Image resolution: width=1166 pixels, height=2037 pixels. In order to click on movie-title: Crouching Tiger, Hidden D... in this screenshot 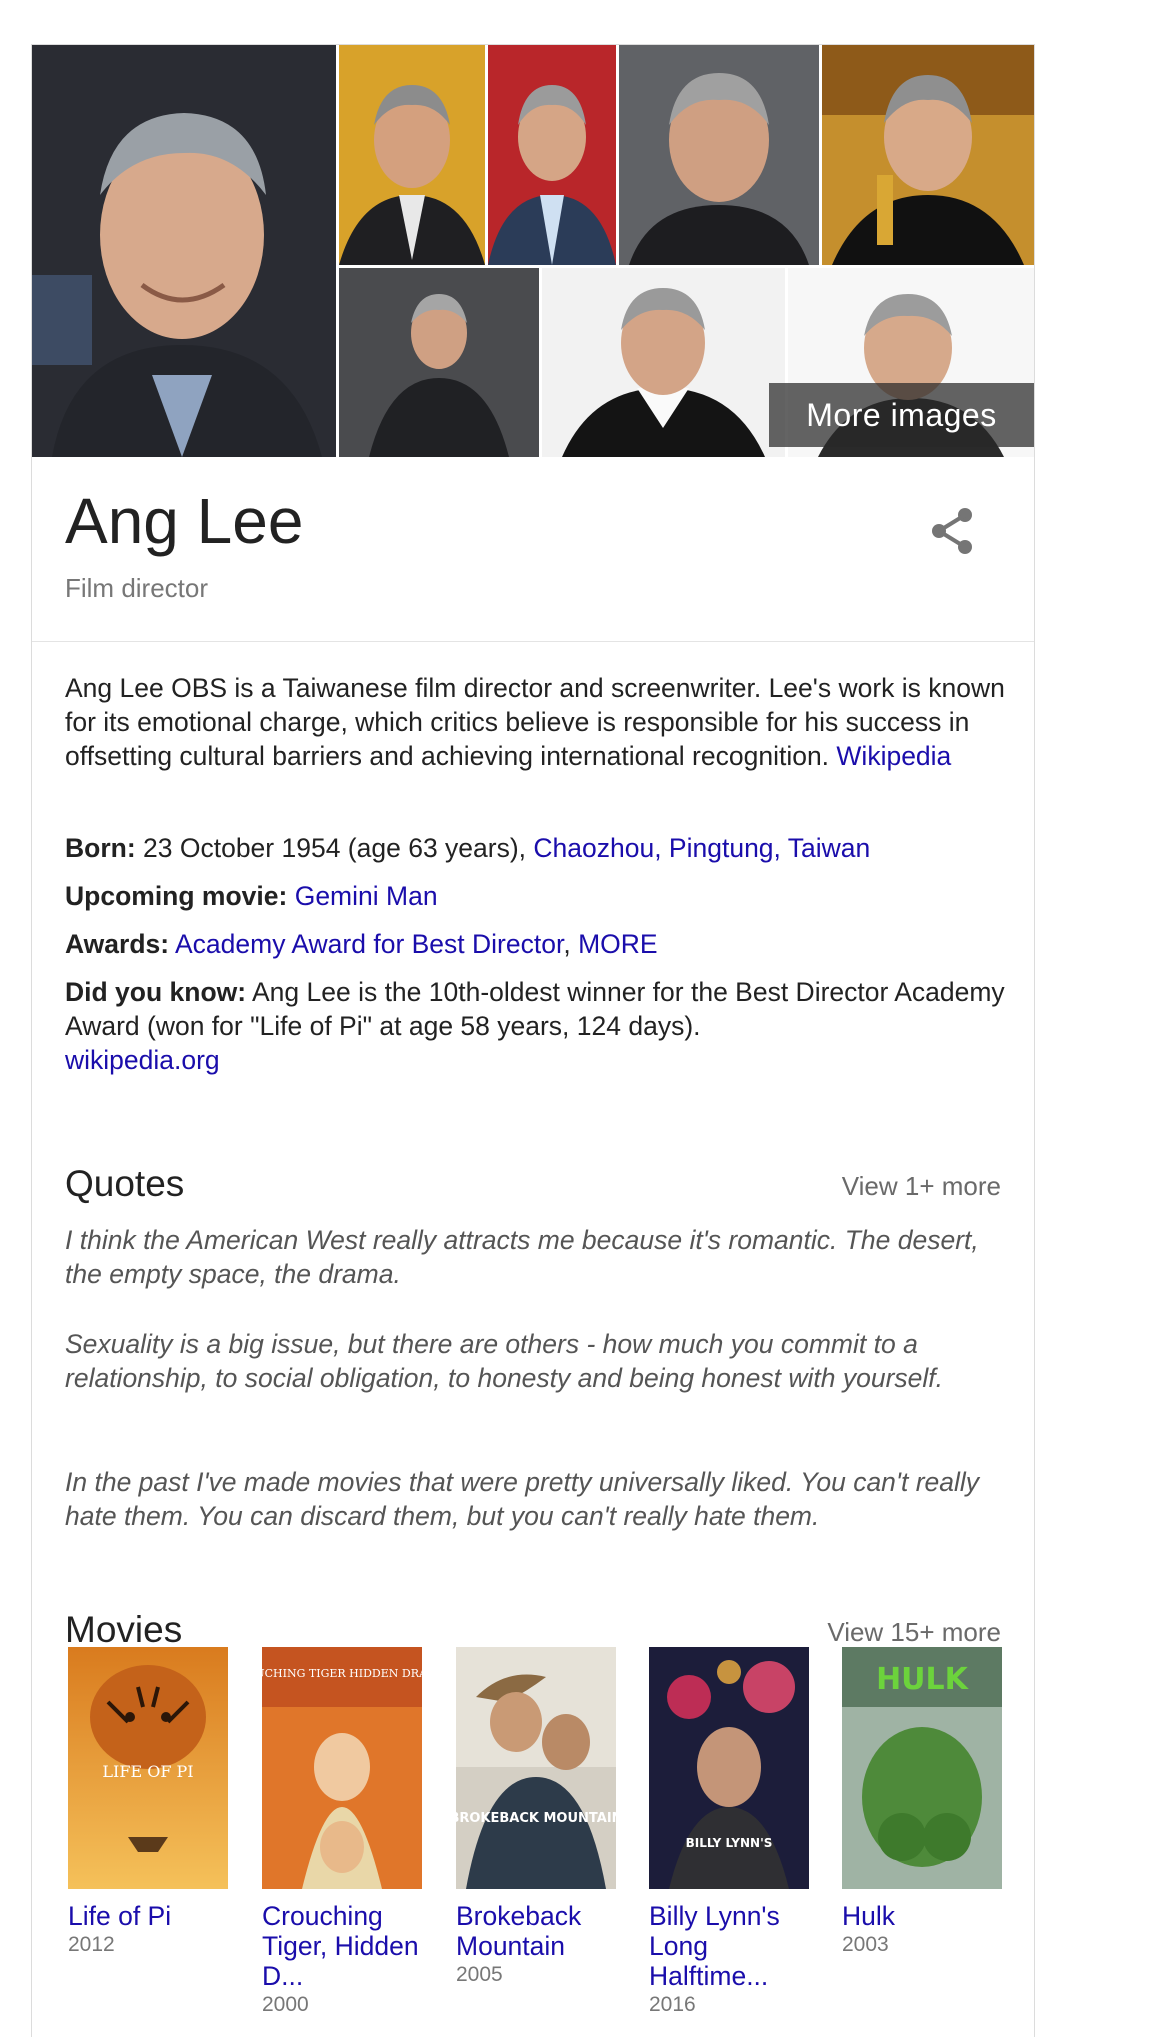, I will do `click(342, 1946)`.